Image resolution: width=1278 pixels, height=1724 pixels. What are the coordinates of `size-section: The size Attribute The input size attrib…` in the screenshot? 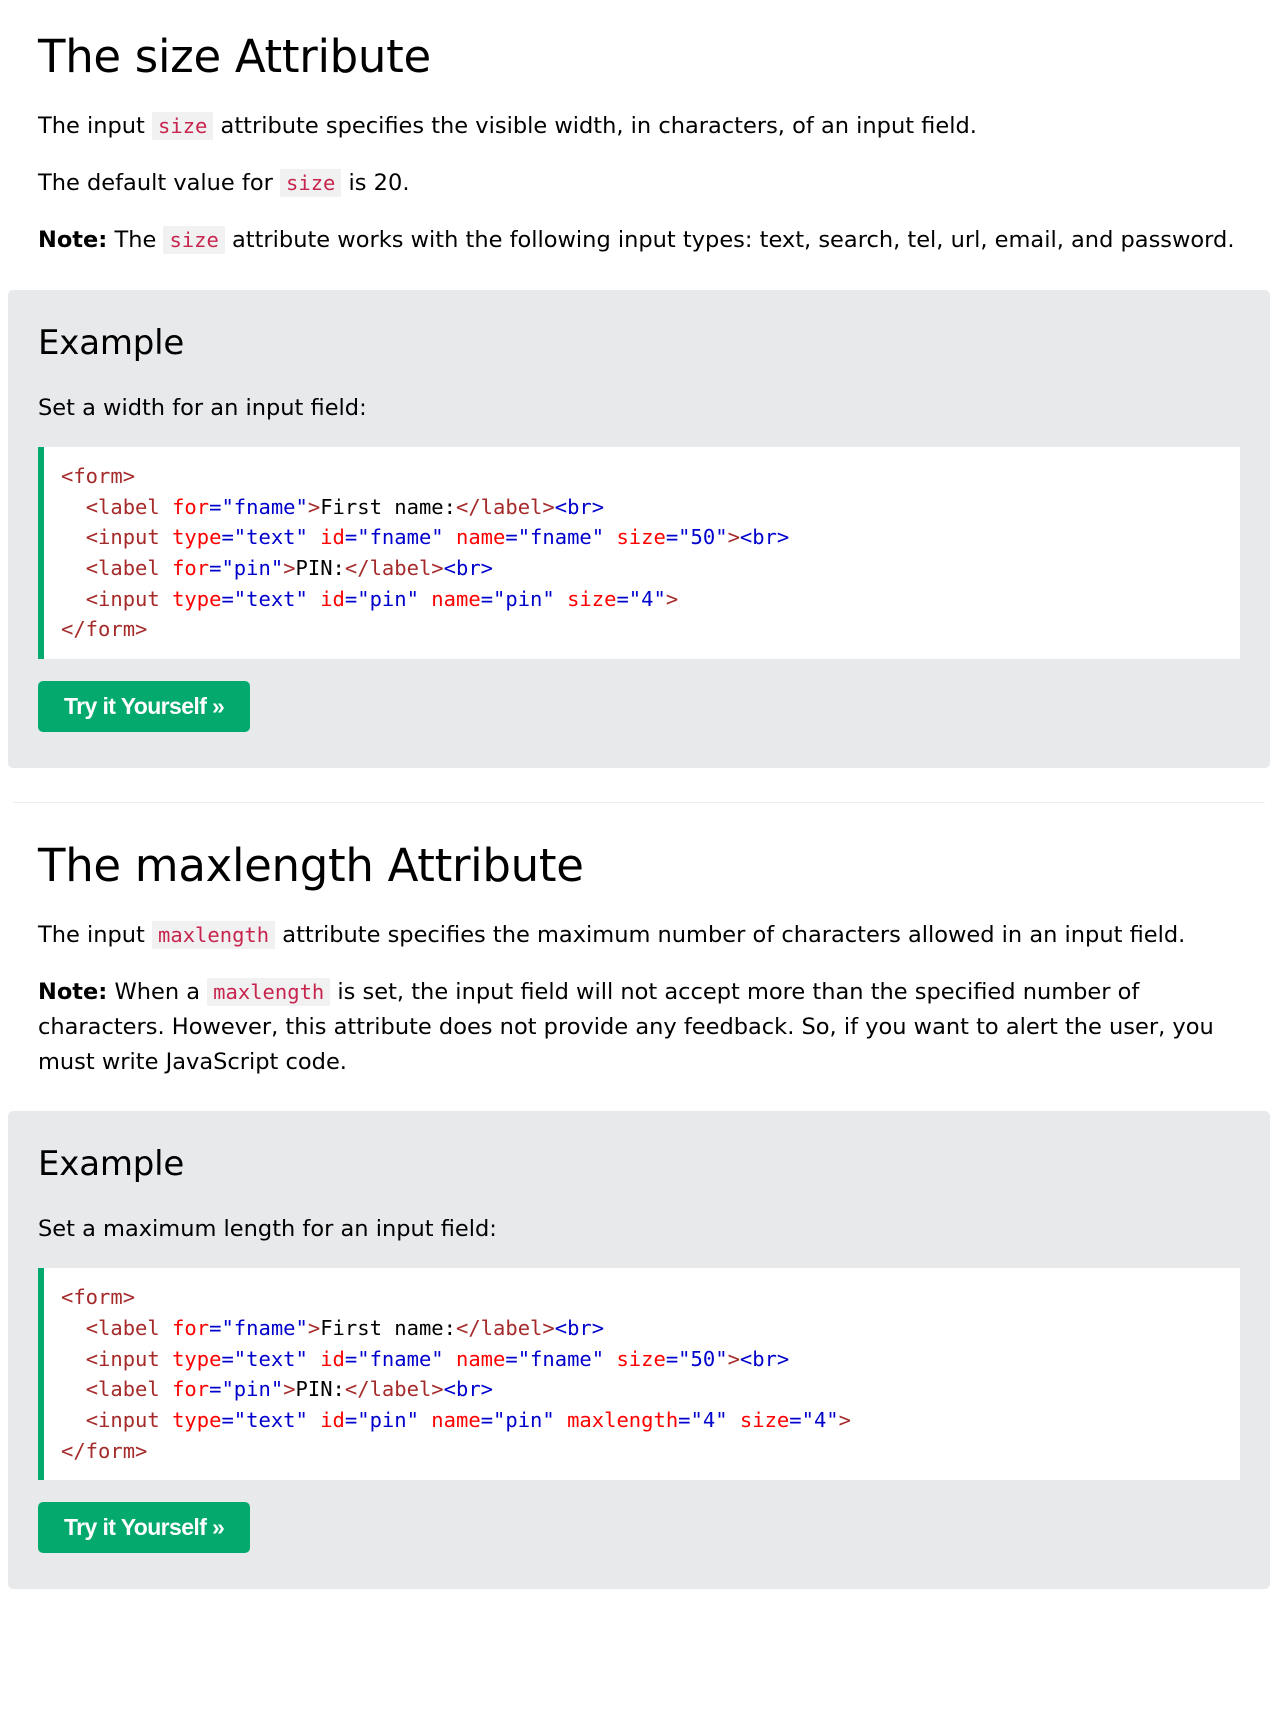 It's located at (639, 129).